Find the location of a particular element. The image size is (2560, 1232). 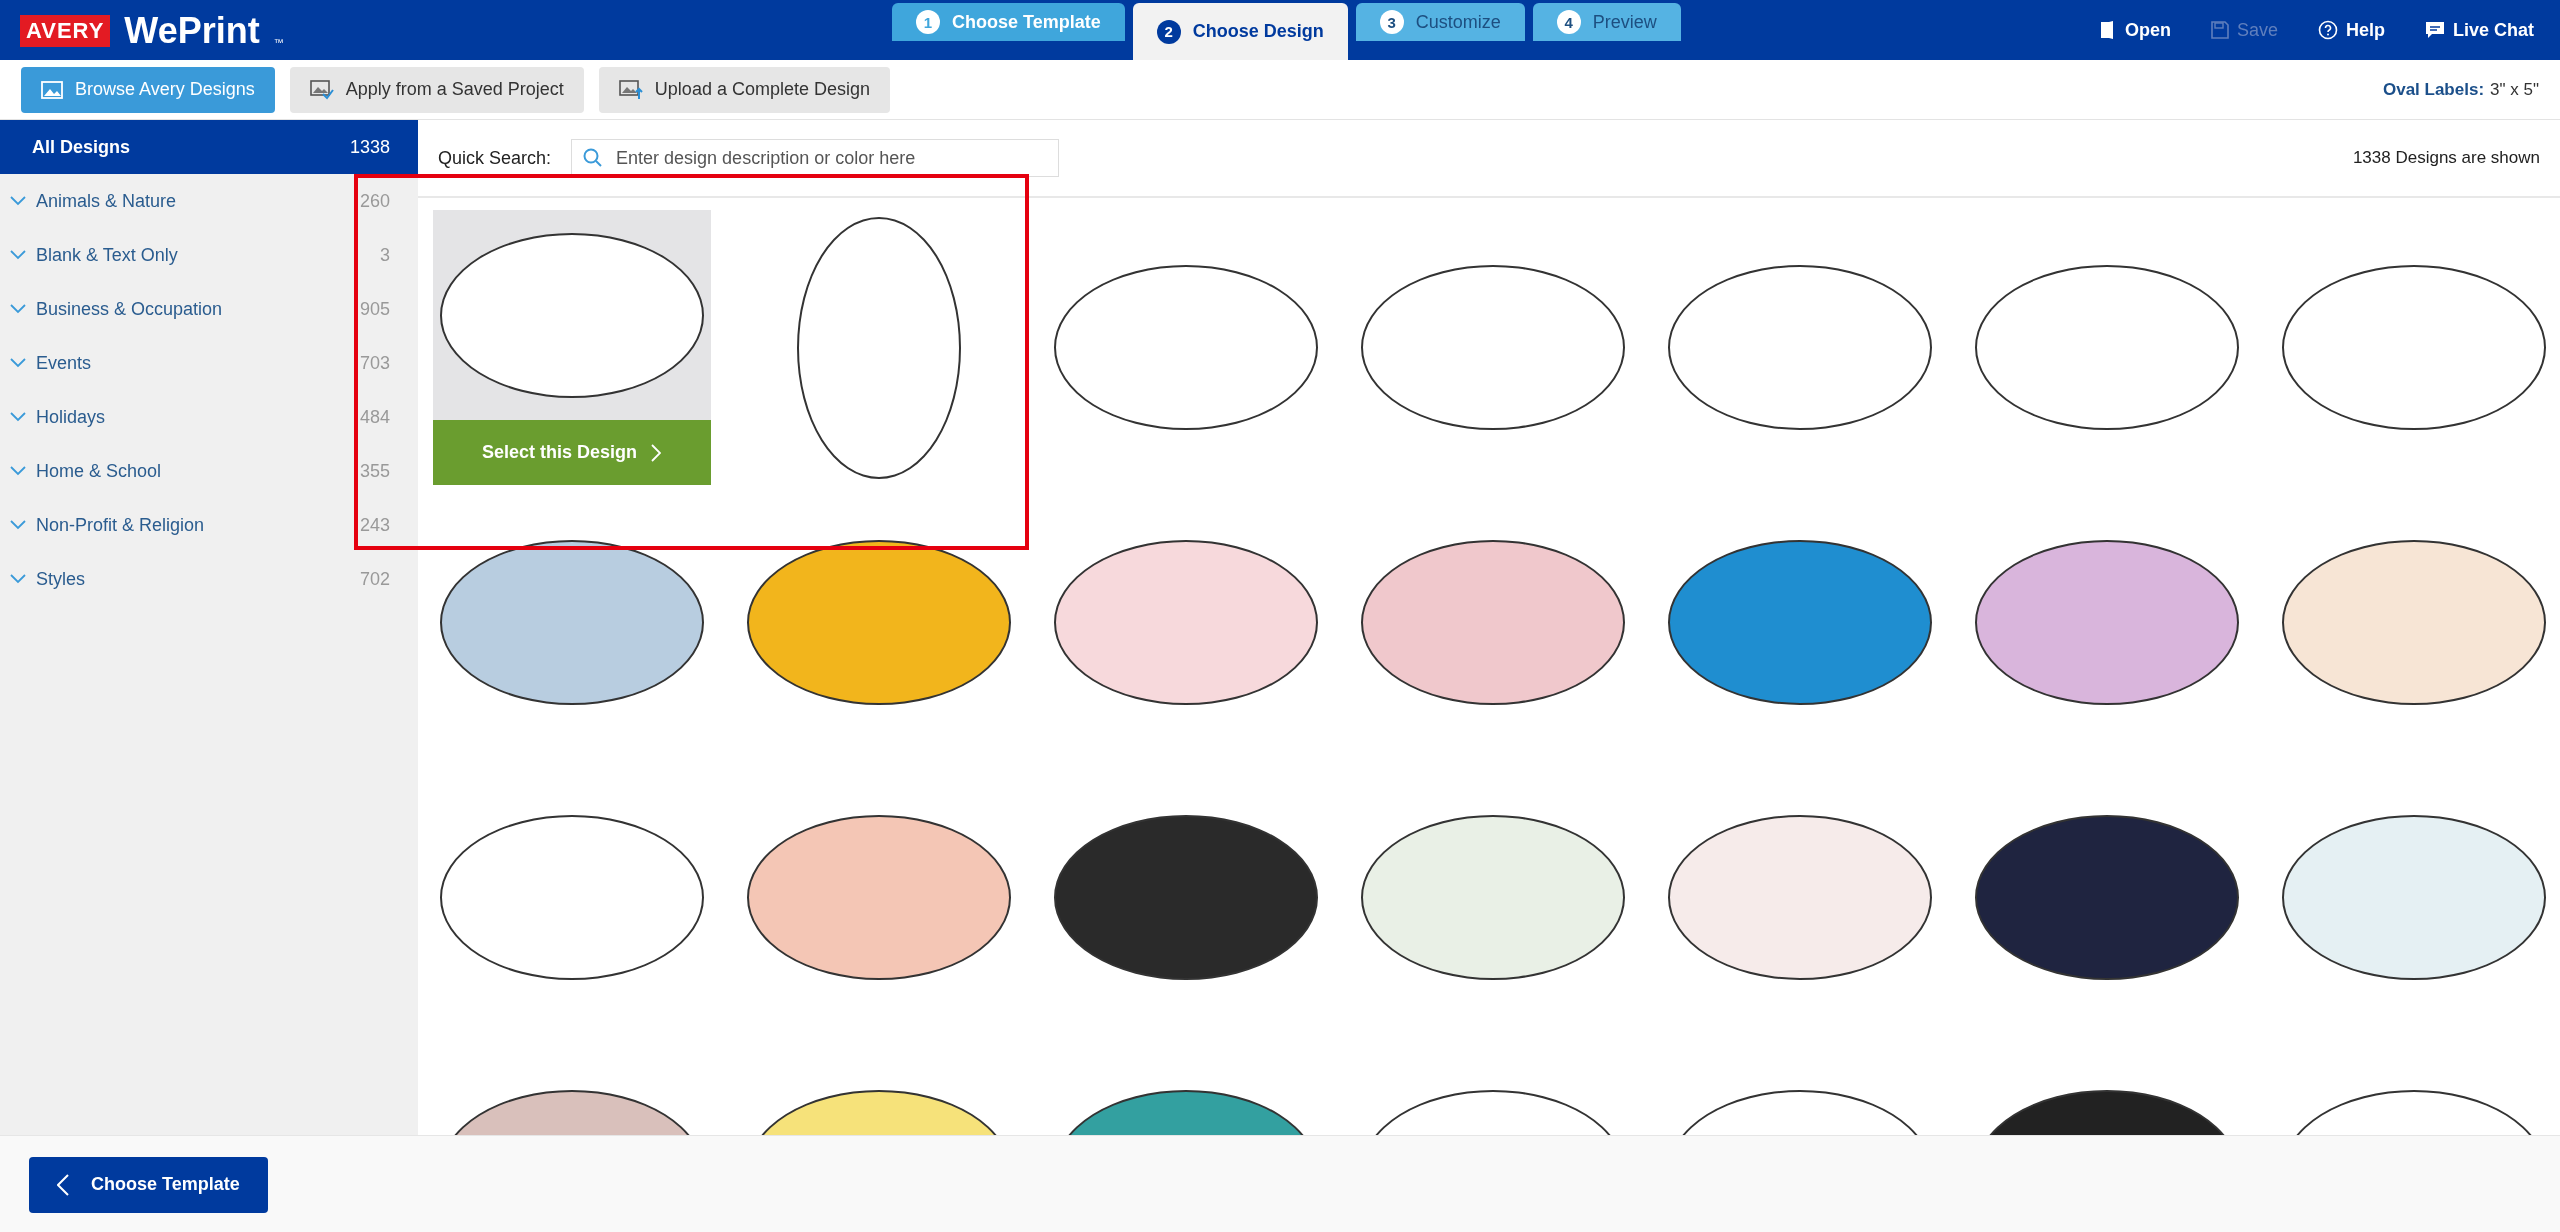

result-count: 1338 Designs are shown is located at coordinates (2446, 158).